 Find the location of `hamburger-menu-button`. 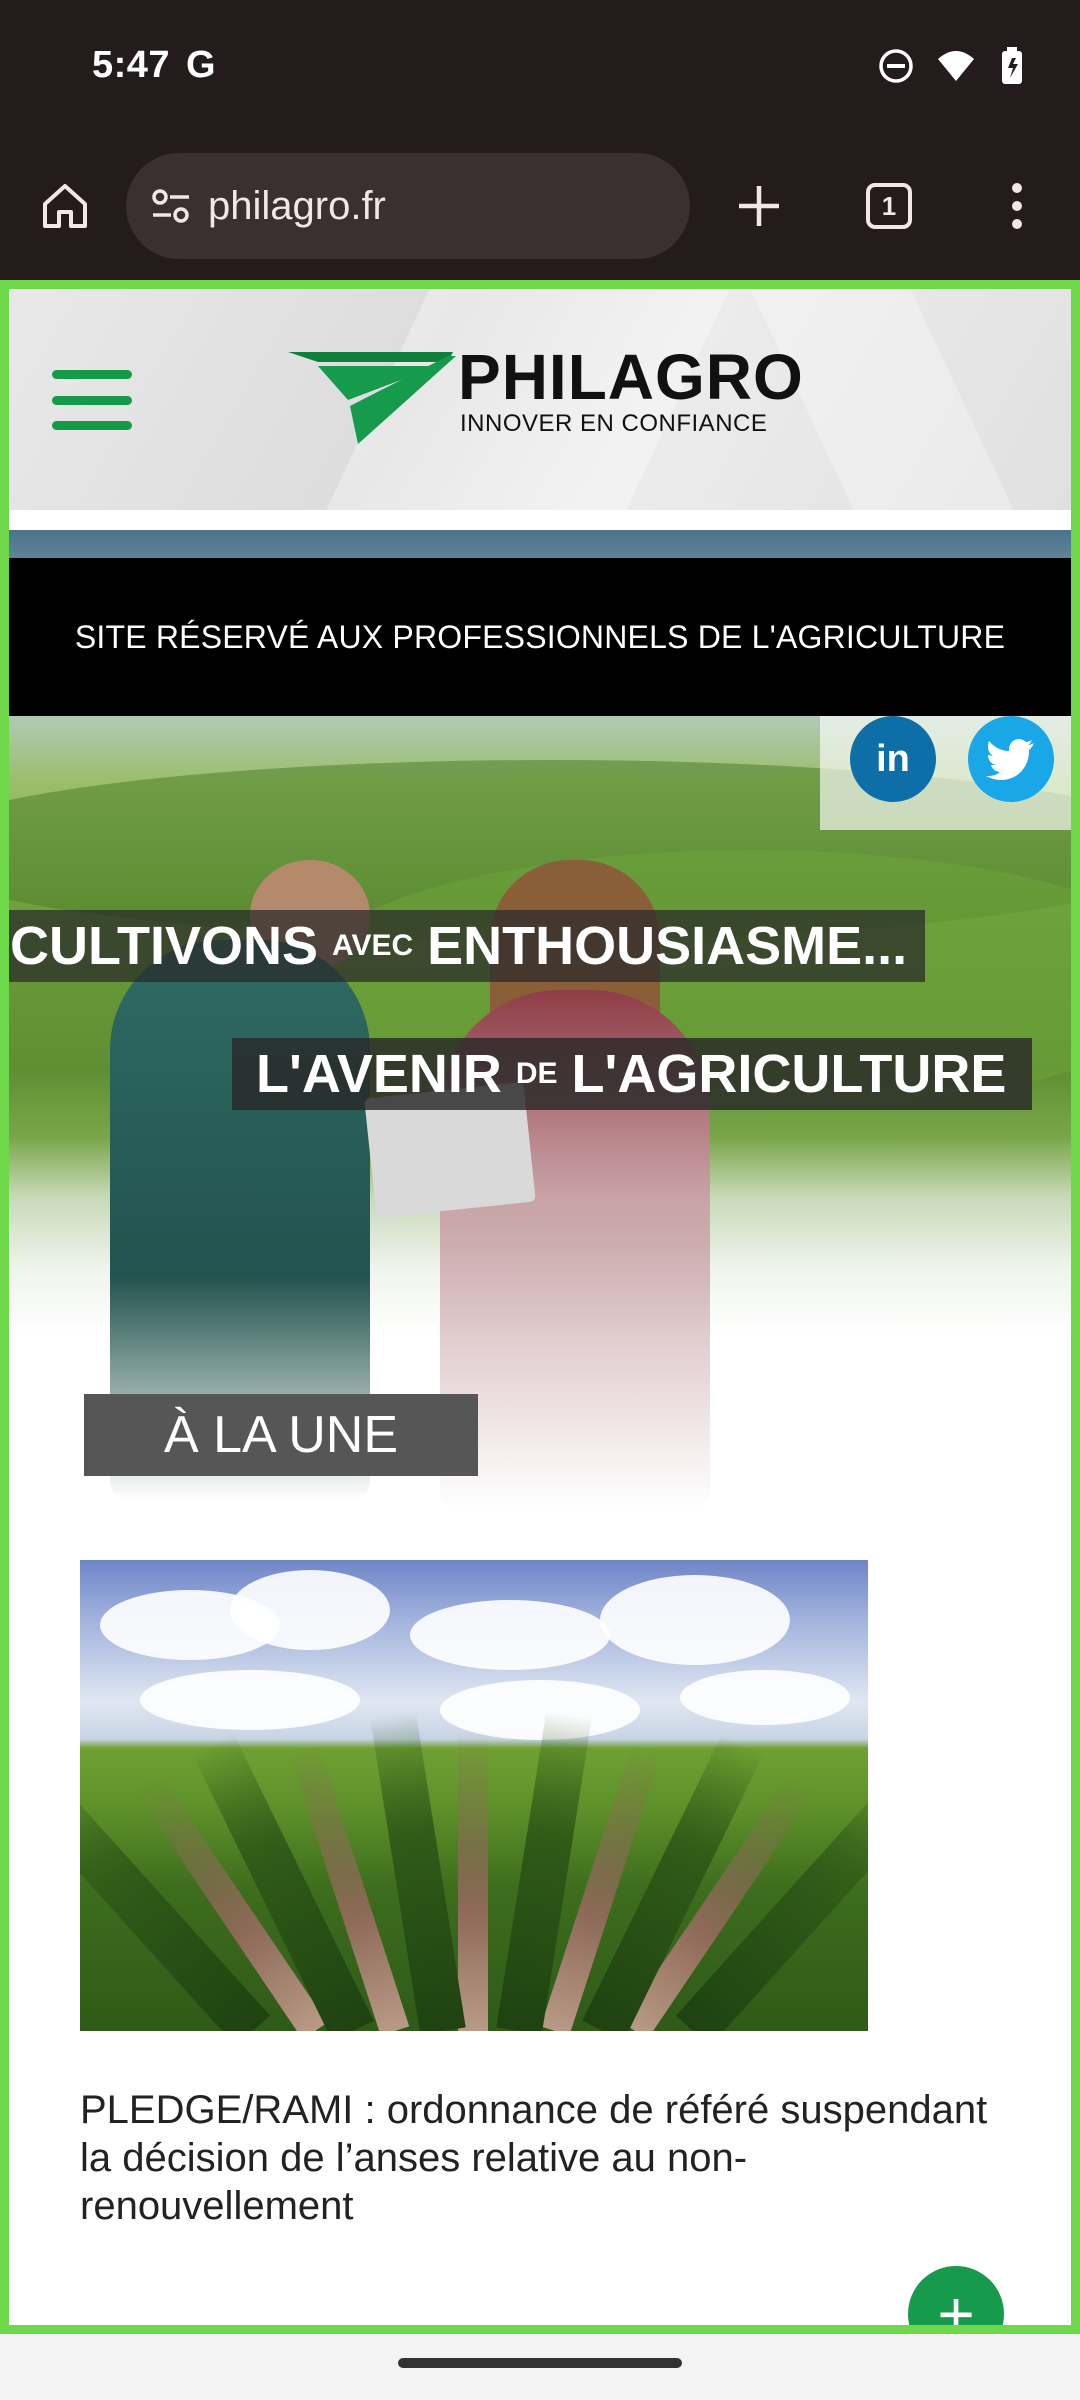

hamburger-menu-button is located at coordinates (92, 400).